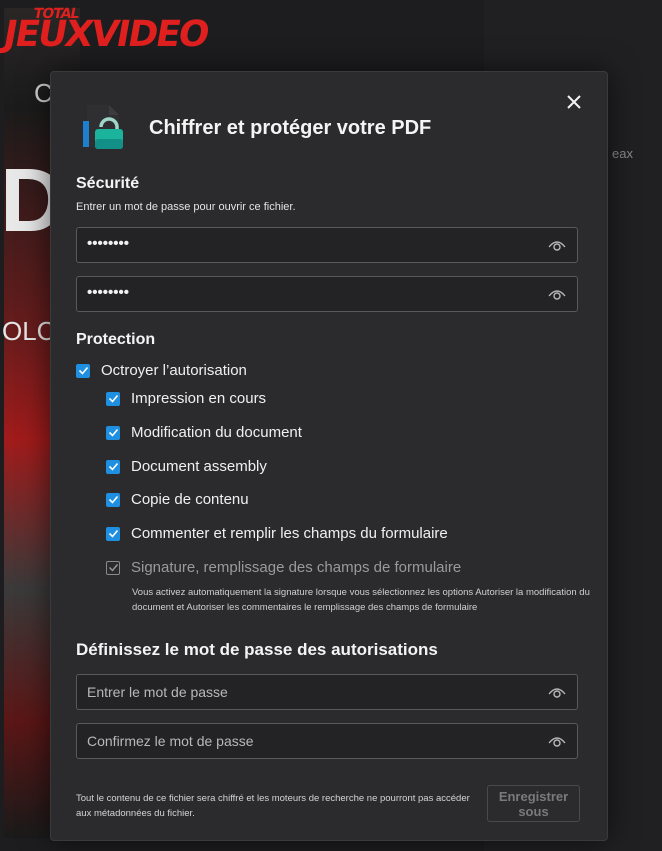 The width and height of the screenshot is (662, 851). What do you see at coordinates (574, 102) in the screenshot?
I see `close-icon` at bounding box center [574, 102].